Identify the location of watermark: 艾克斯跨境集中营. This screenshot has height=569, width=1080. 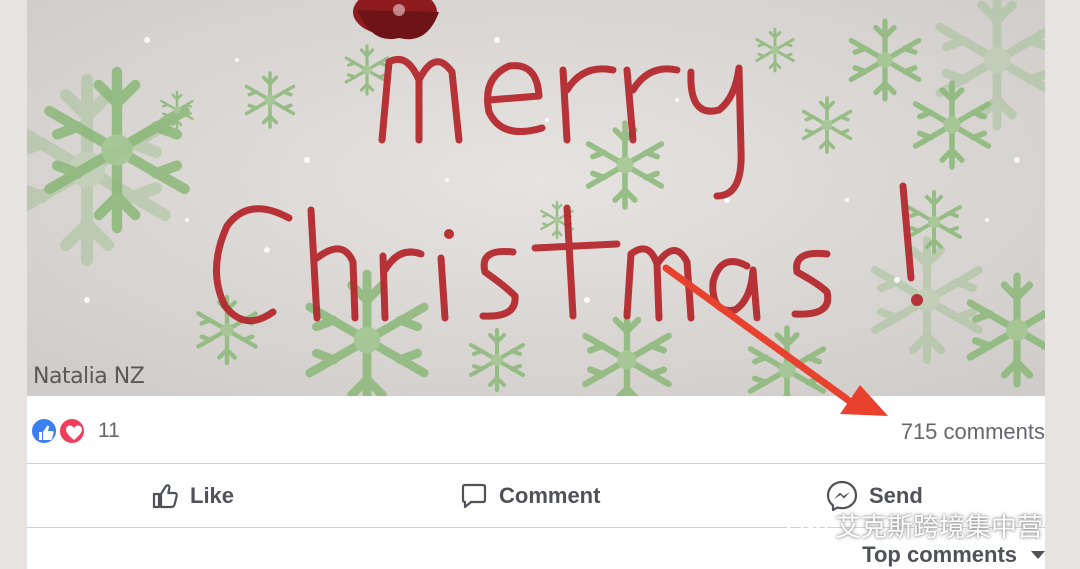
(913, 525).